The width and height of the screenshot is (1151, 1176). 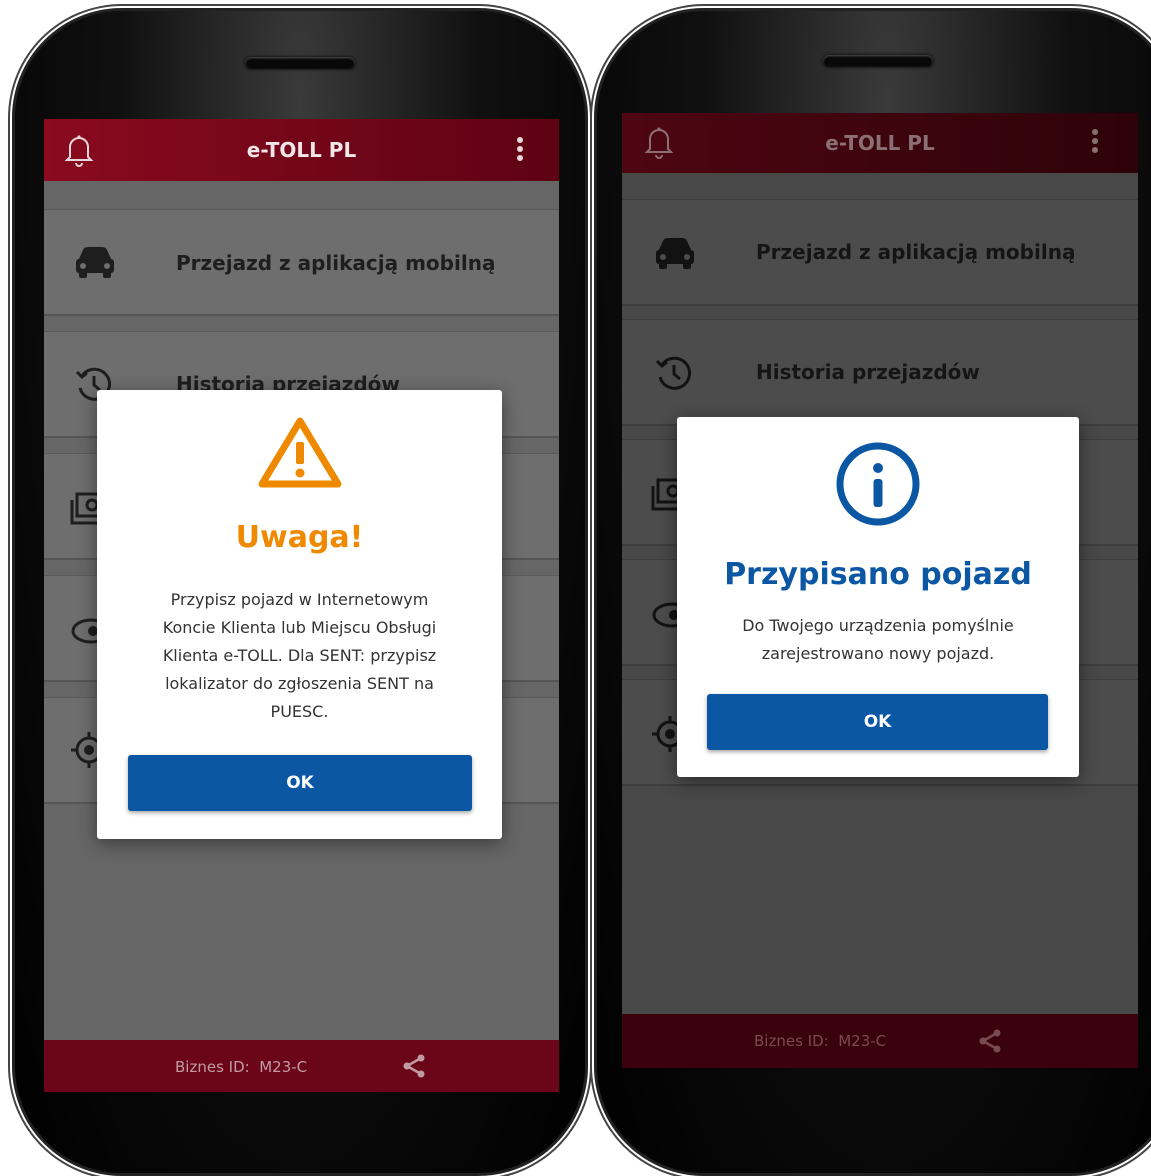 What do you see at coordinates (868, 372) in the screenshot?
I see `menu-item-label: Historia przejazdów` at bounding box center [868, 372].